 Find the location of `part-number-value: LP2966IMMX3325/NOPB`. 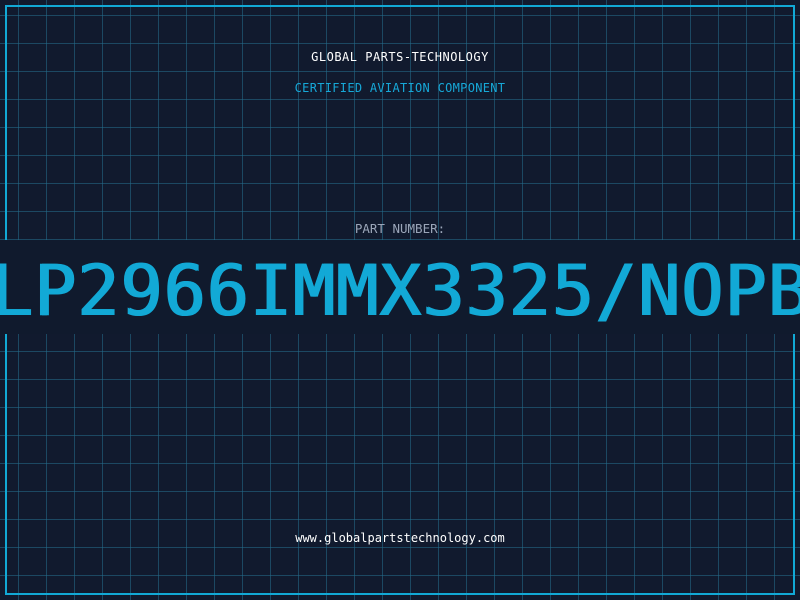

part-number-value: LP2966IMMX3325/NOPB is located at coordinates (400, 291).